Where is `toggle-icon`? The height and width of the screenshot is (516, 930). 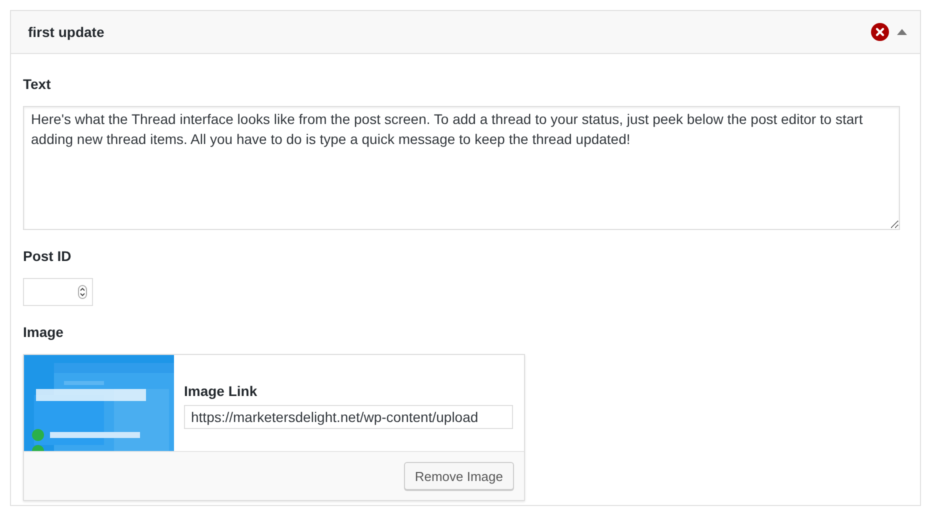 toggle-icon is located at coordinates (902, 32).